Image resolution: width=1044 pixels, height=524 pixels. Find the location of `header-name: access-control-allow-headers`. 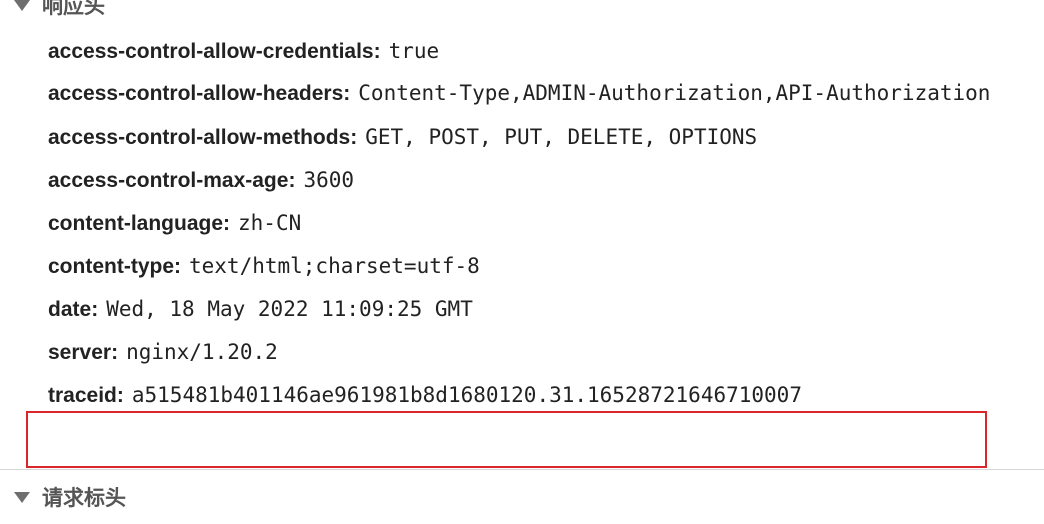

header-name: access-control-allow-headers is located at coordinates (196, 93).